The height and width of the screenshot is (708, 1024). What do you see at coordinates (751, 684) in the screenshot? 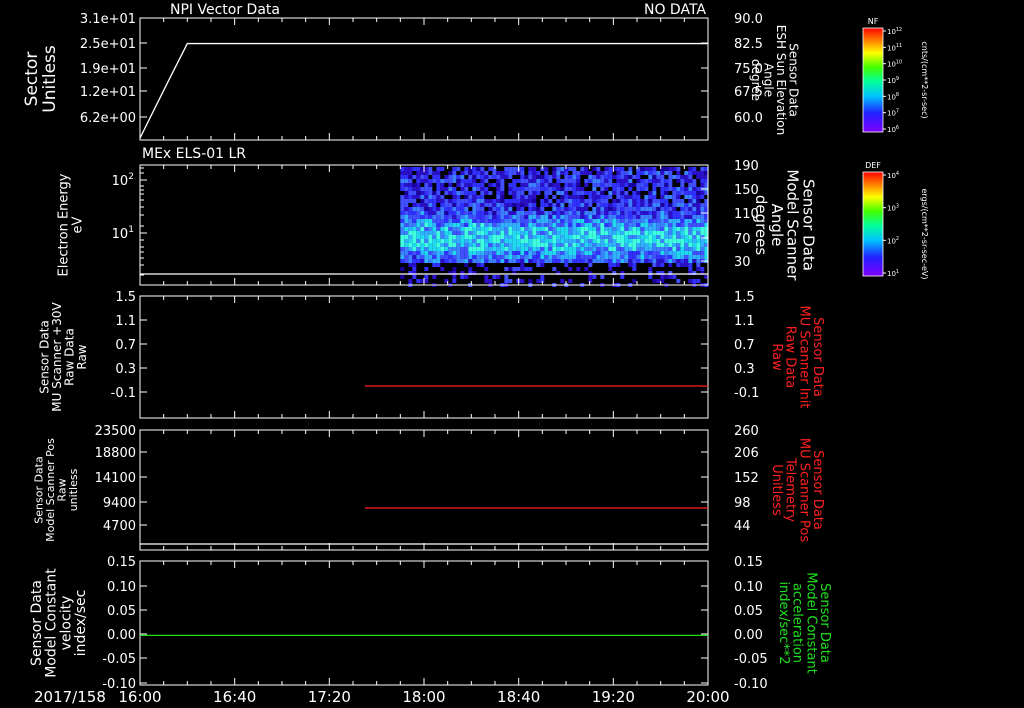
I see `y-tick-label-right: -0.10` at bounding box center [751, 684].